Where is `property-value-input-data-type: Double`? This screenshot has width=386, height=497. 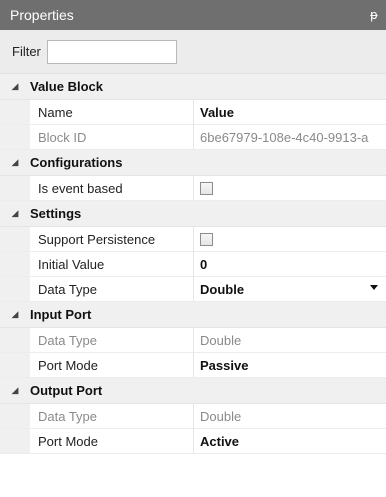 property-value-input-data-type: Double is located at coordinates (290, 340).